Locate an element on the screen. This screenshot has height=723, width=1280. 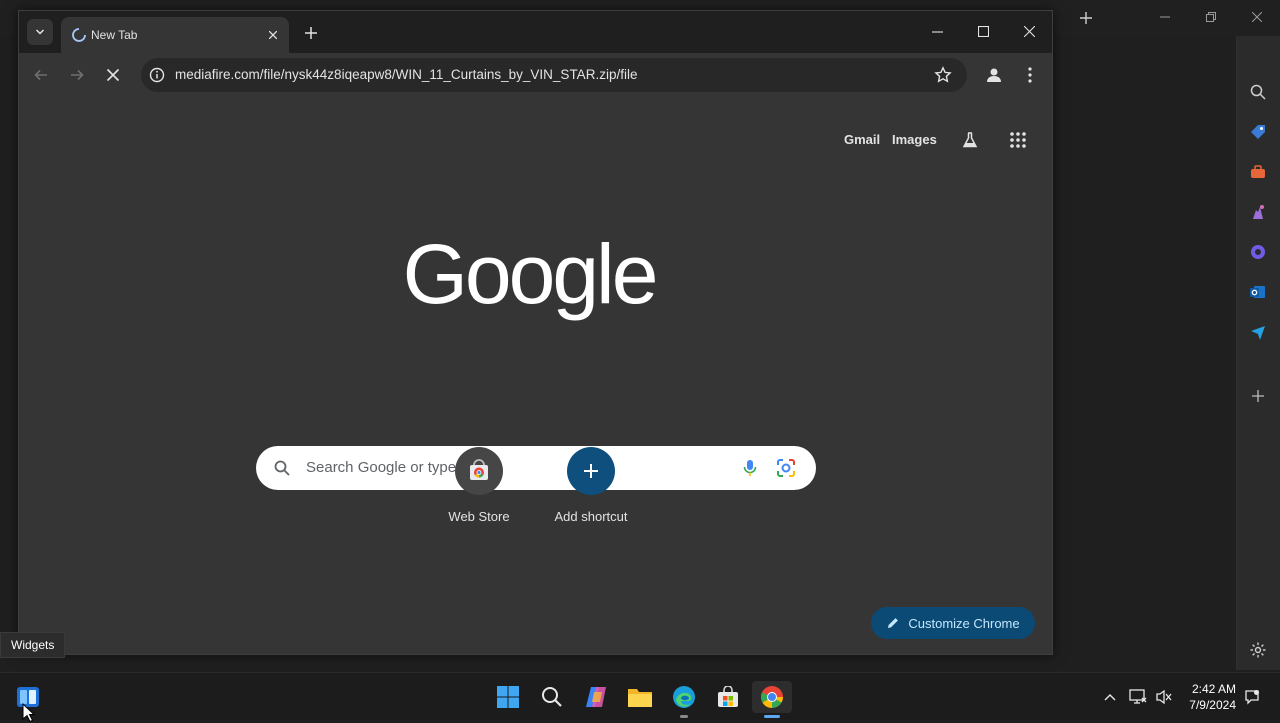
flask-icon is located at coordinates (970, 140).